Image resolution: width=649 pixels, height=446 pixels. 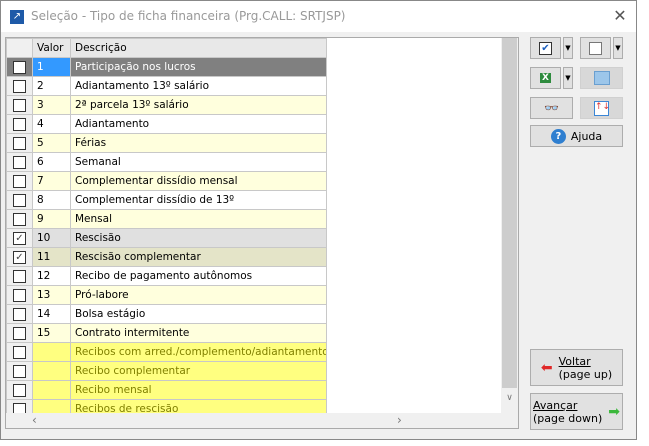 I want to click on back-page-up-button: ⬅ Voltar (page up), so click(x=576, y=367).